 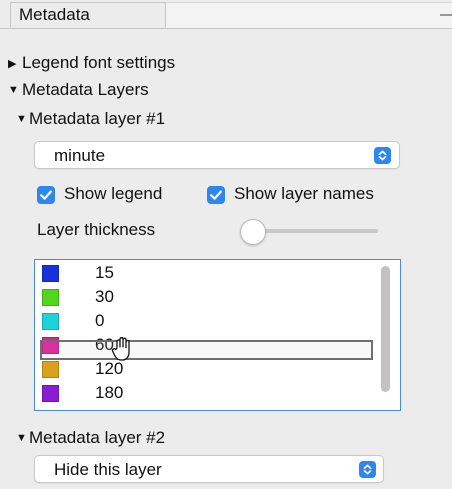 I want to click on legend-value: 180, so click(x=109, y=392).